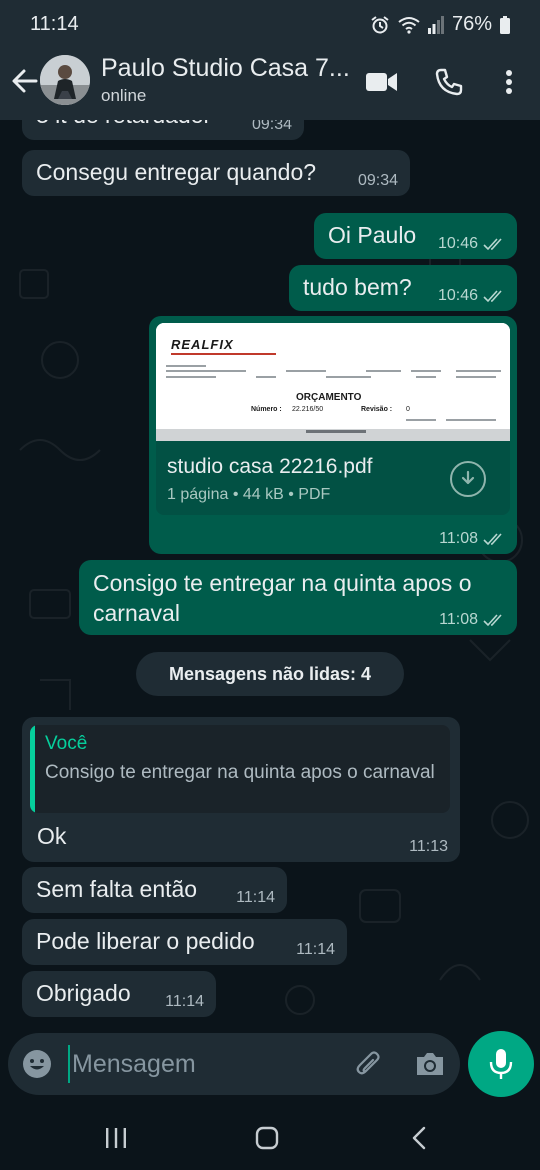  Describe the element at coordinates (372, 235) in the screenshot. I see `message-text: Oi Paulo` at that location.